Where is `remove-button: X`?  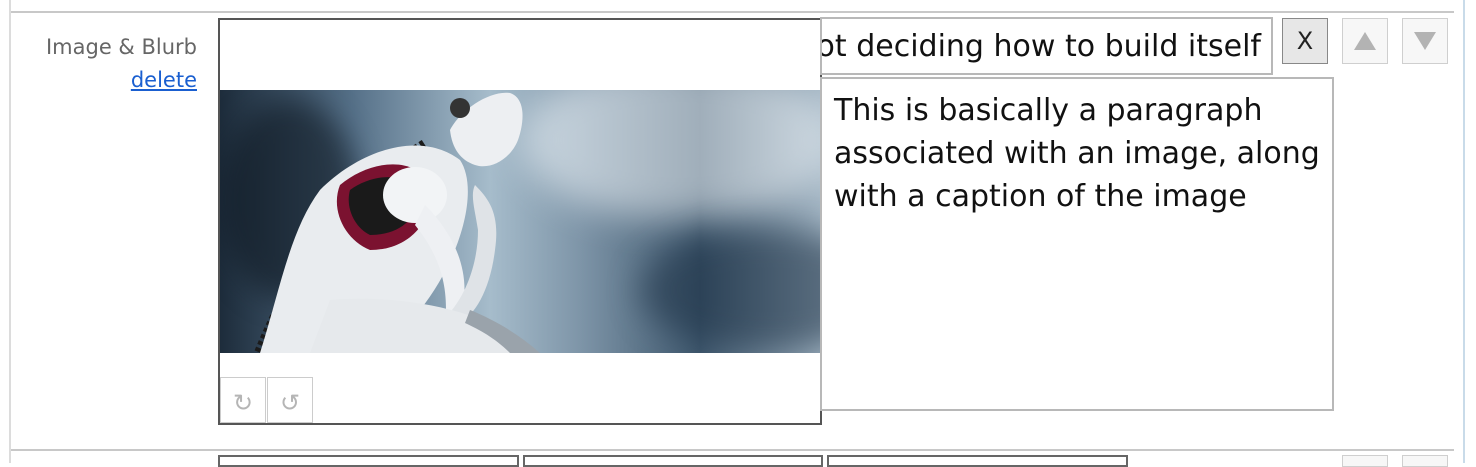 remove-button: X is located at coordinates (1305, 41).